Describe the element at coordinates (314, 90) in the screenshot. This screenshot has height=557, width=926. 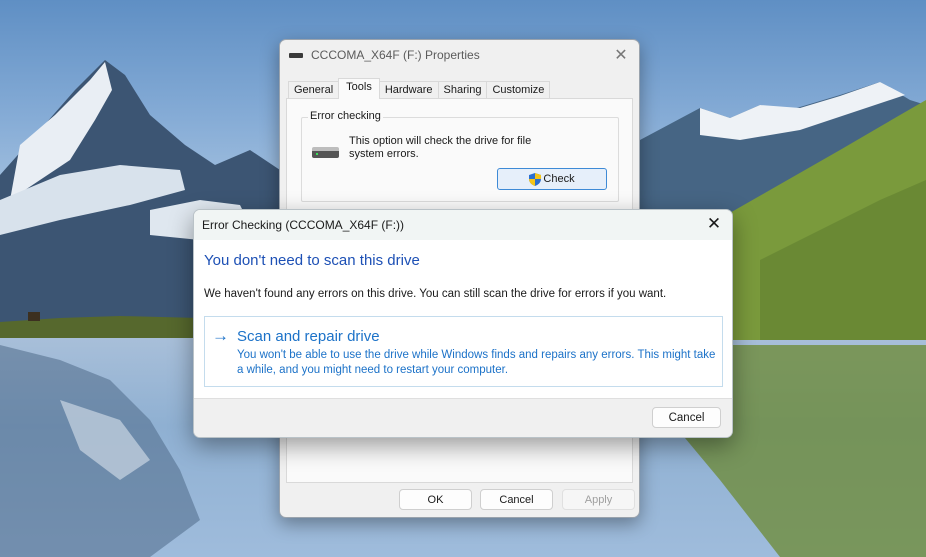
I see `tab-general: General` at that location.